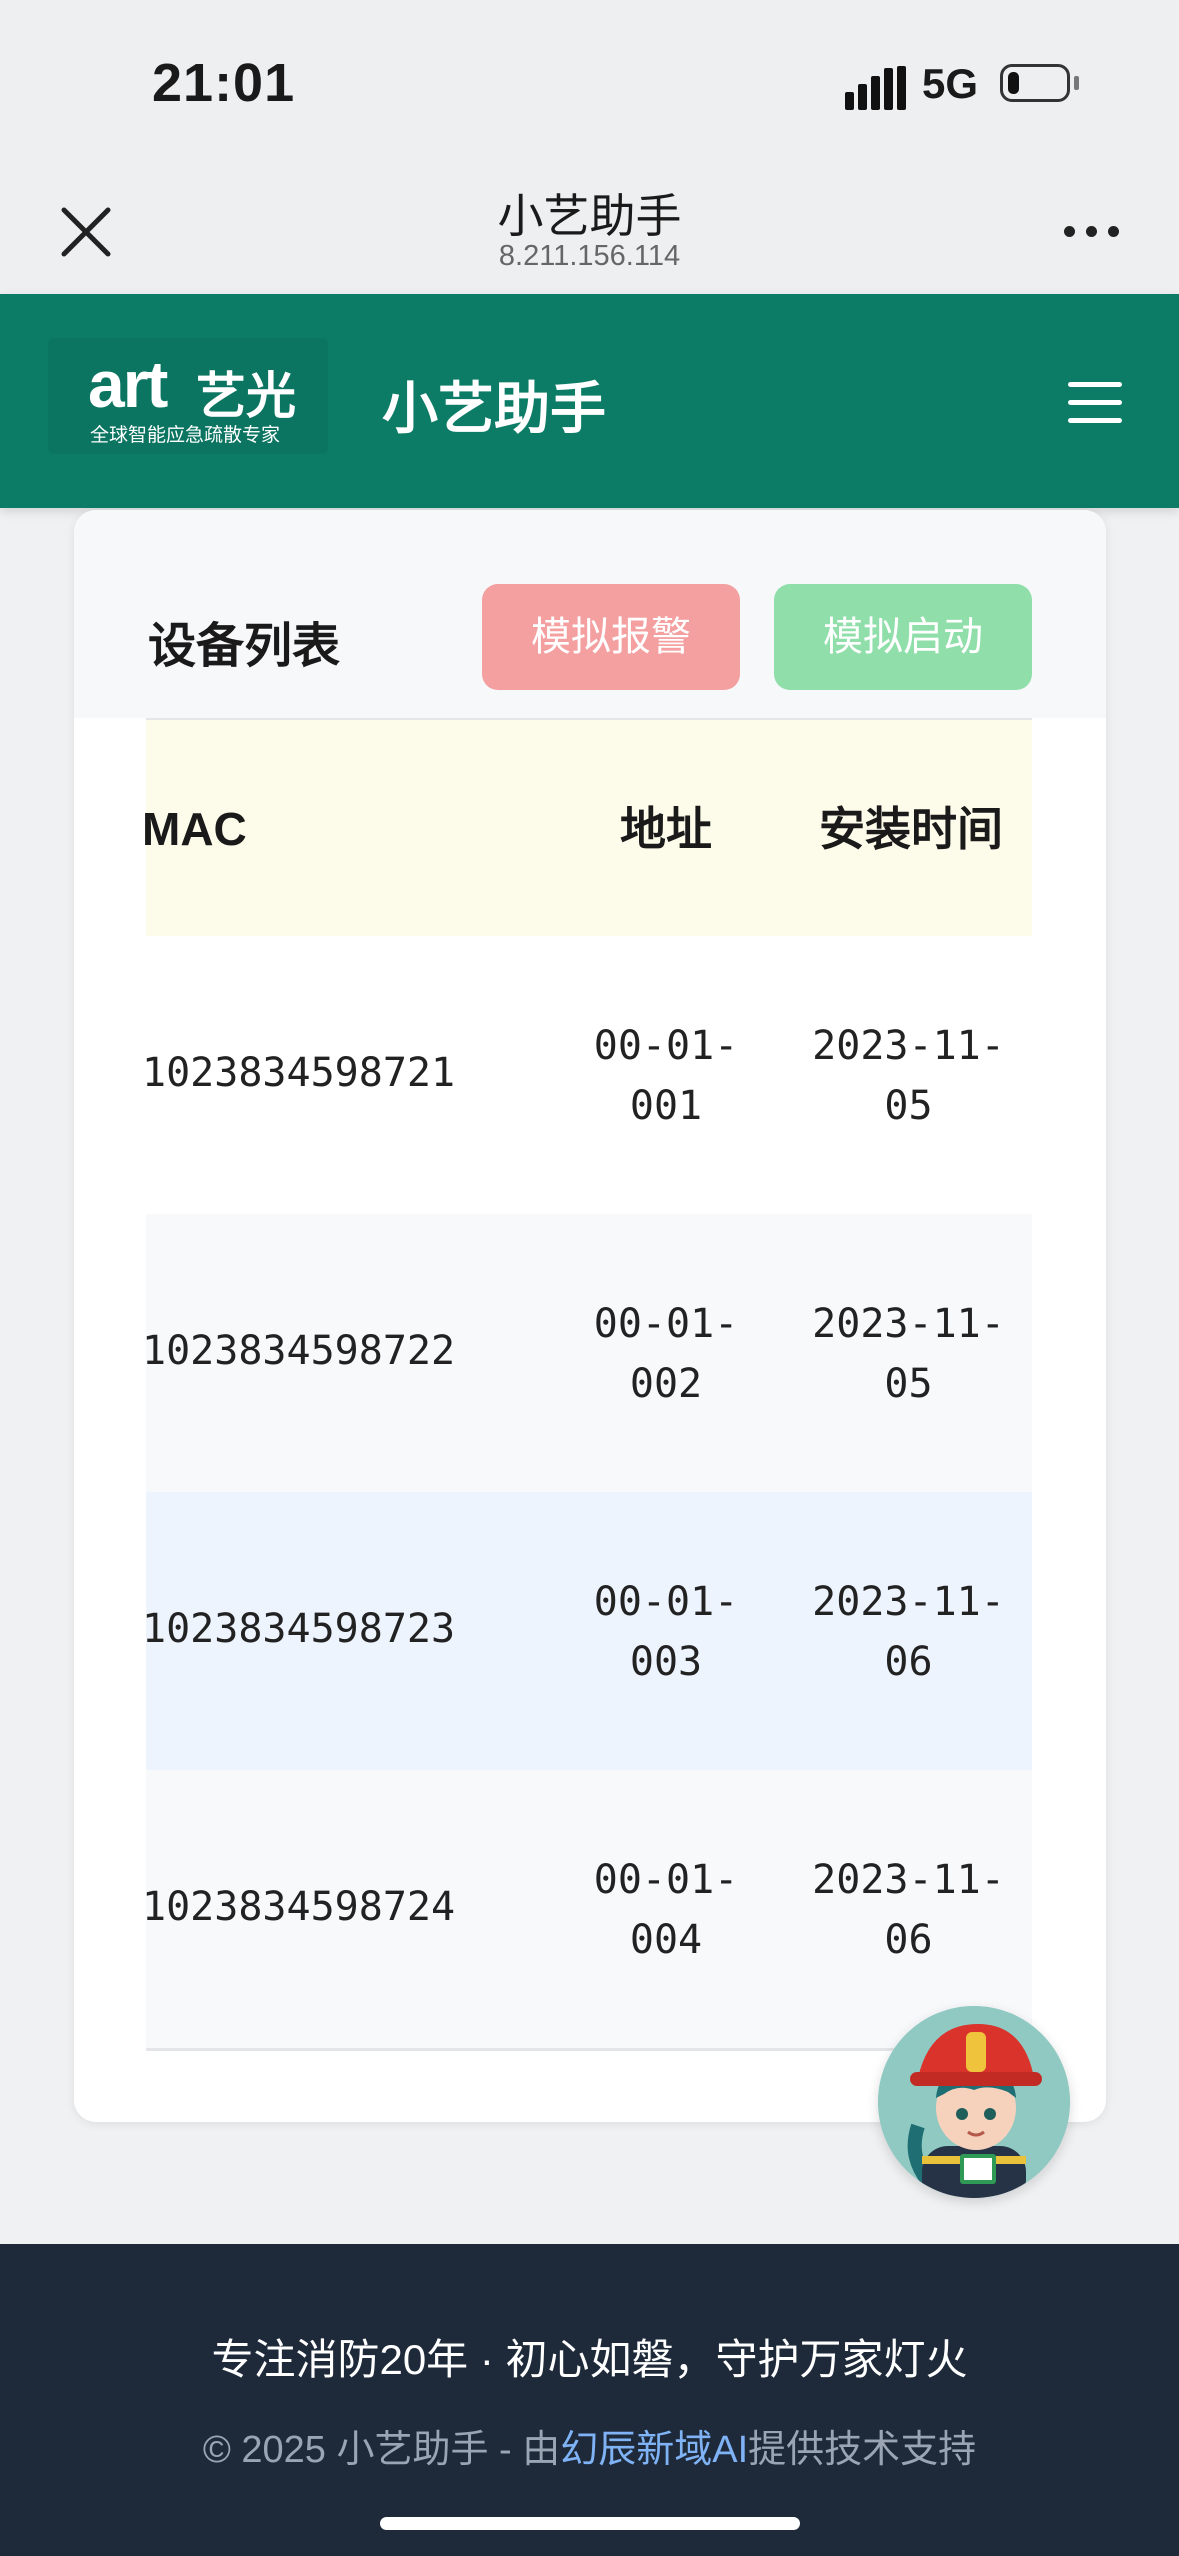  What do you see at coordinates (589, 256) in the screenshot?
I see `browser-url: 8.211.156.114` at bounding box center [589, 256].